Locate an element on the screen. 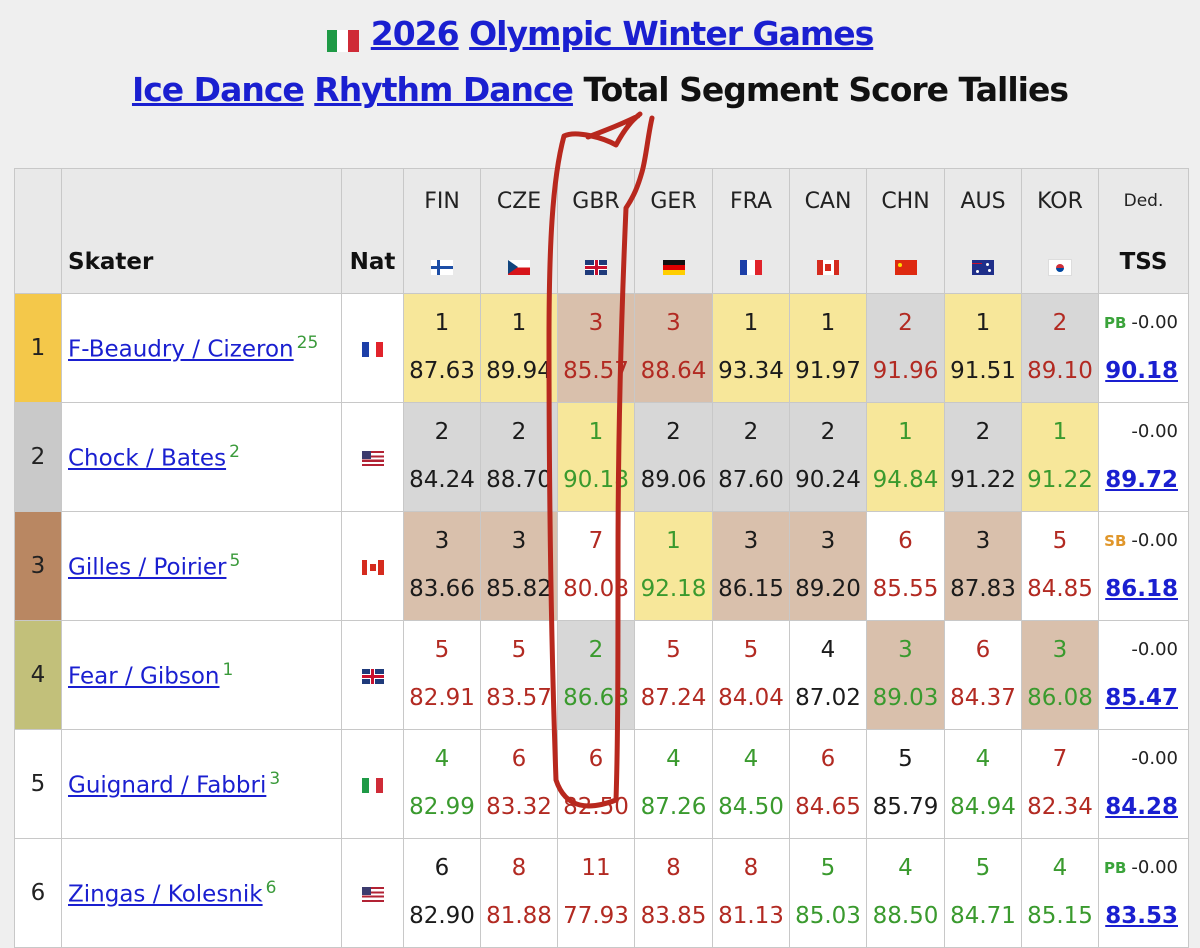  skater-link: Gilles / Poirier is located at coordinates (147, 568).